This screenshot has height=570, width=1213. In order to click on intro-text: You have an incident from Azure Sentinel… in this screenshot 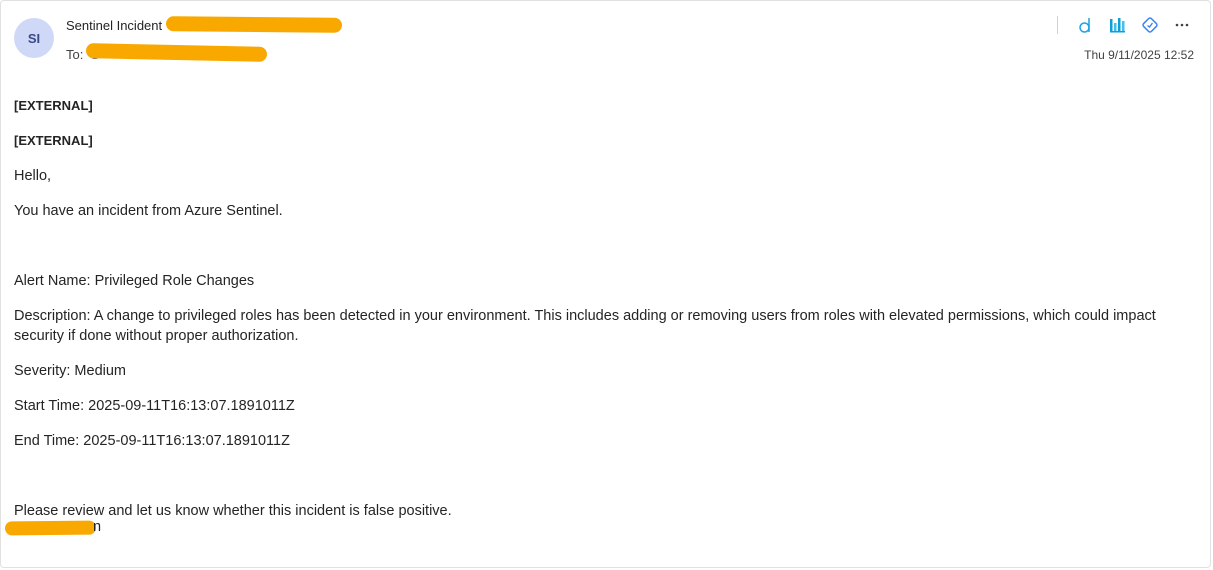, I will do `click(148, 211)`.